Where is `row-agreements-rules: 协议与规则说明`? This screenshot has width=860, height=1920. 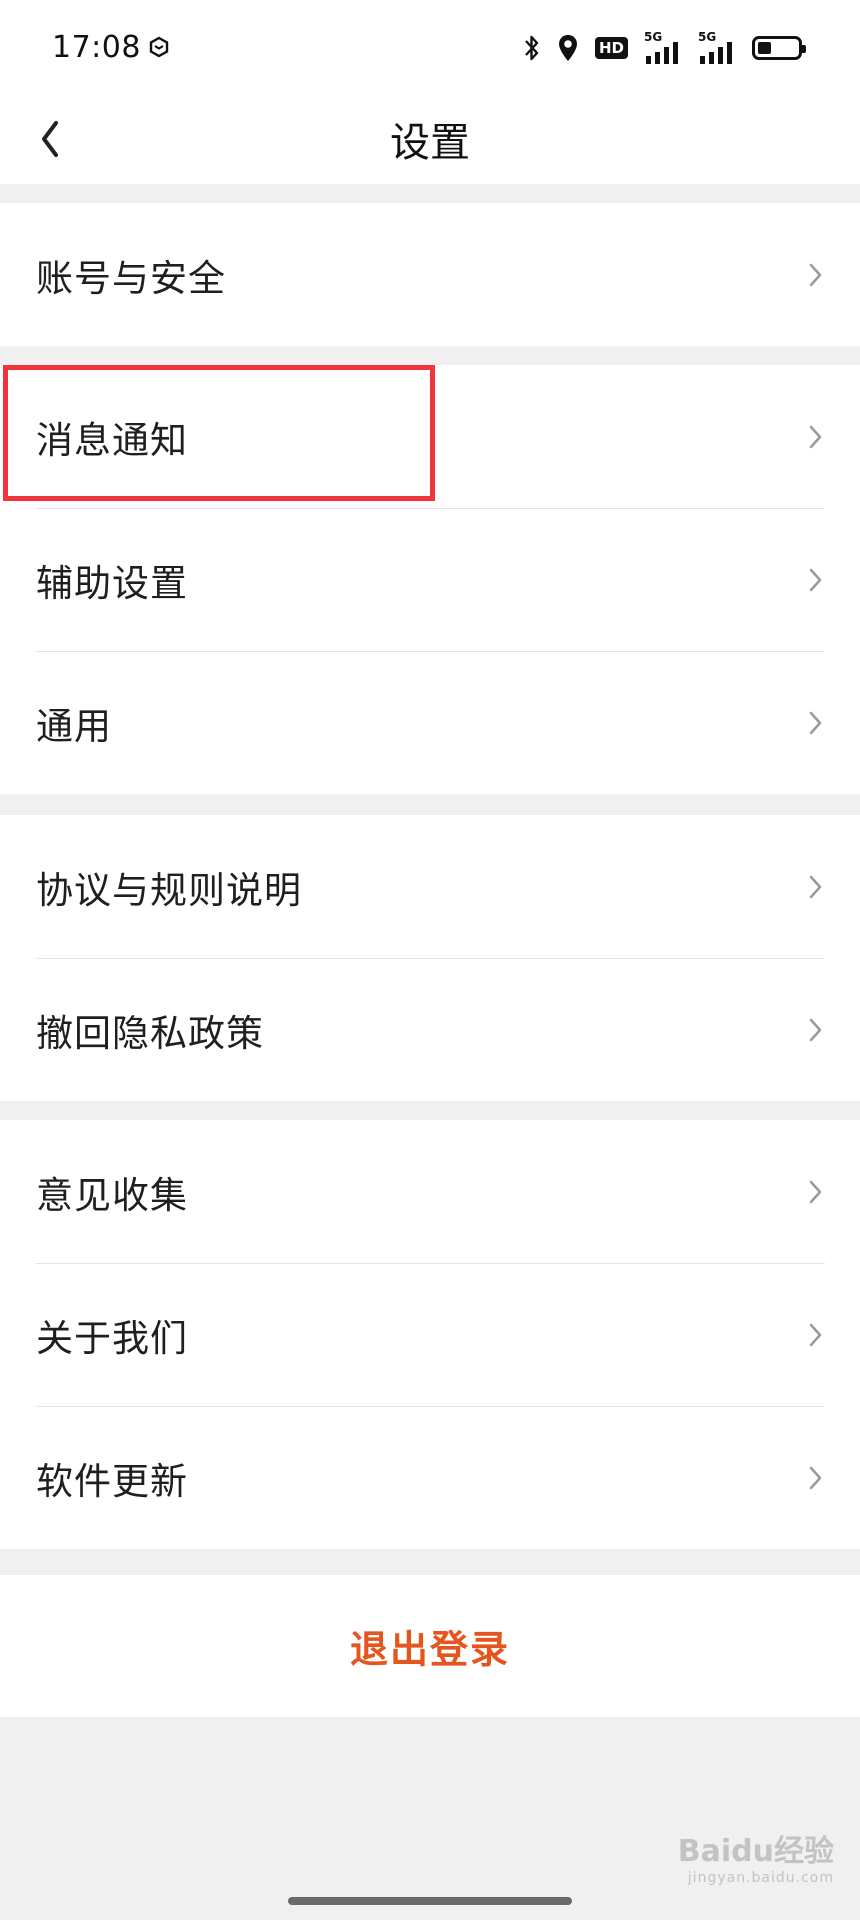
row-agreements-rules: 协议与规则说明 is located at coordinates (430, 886).